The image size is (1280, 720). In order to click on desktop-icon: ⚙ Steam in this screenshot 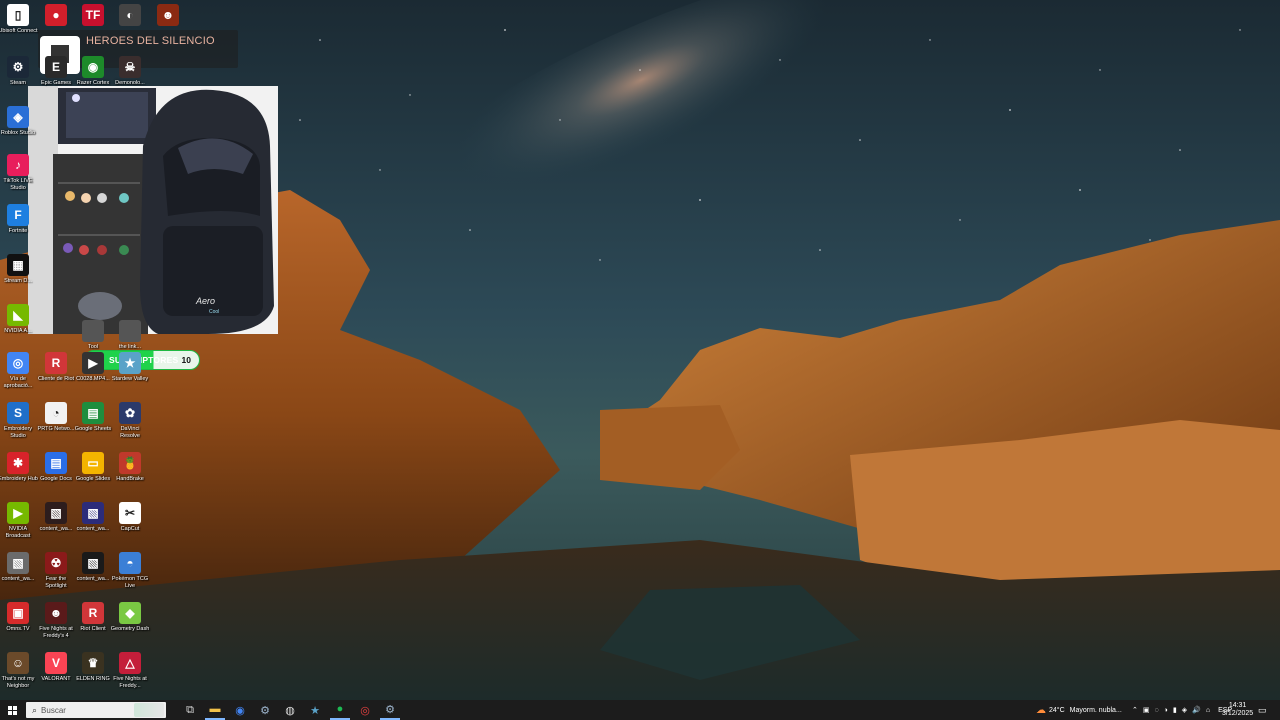, I will do `click(18, 71)`.